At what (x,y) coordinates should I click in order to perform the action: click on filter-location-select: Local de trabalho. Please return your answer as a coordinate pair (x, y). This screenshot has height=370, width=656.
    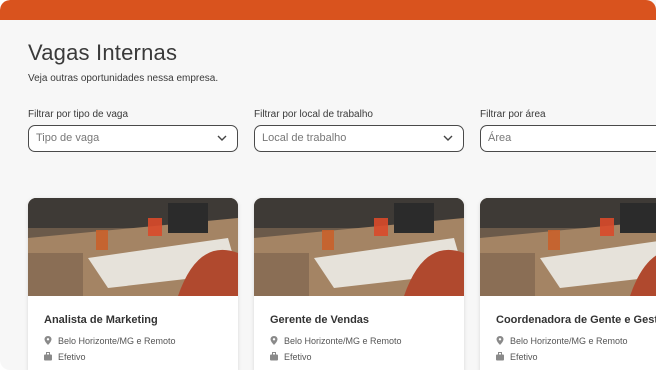
    Looking at the image, I should click on (359, 138).